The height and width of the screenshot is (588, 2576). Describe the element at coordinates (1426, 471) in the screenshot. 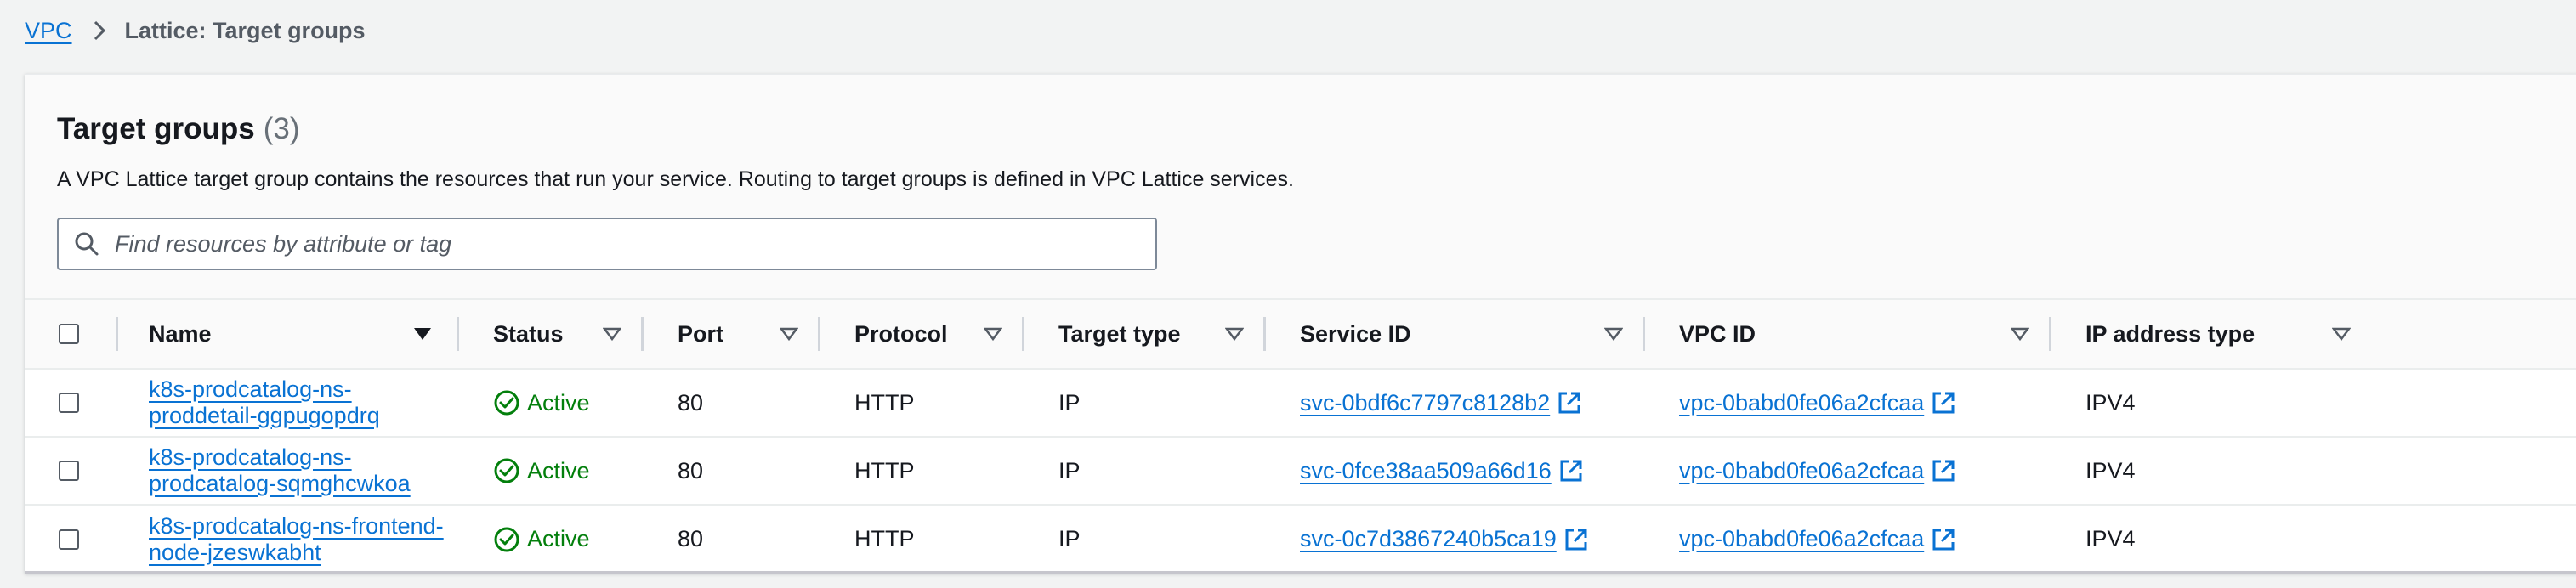

I see `service-id-link: svc-0fce38aa509a66d16` at that location.